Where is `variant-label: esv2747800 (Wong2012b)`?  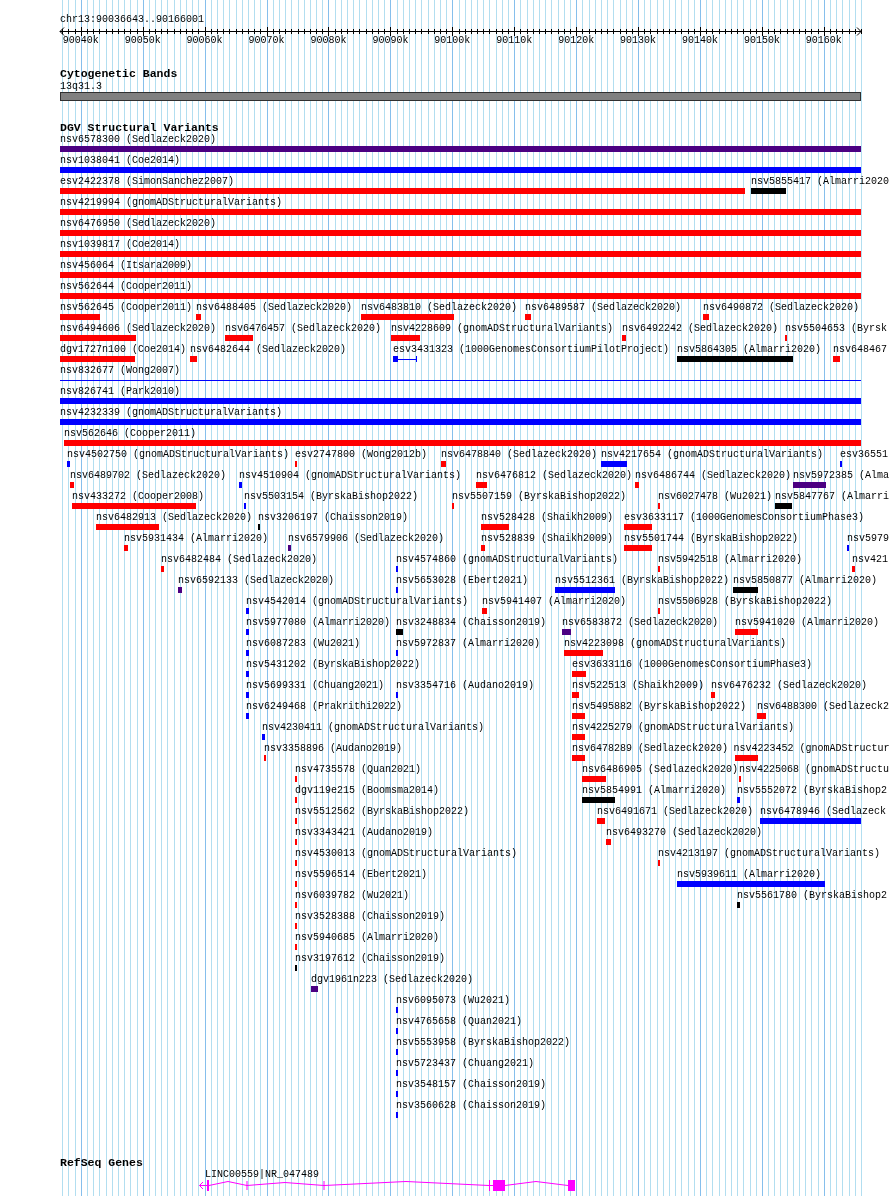
variant-label: esv2747800 (Wong2012b) is located at coordinates (361, 455).